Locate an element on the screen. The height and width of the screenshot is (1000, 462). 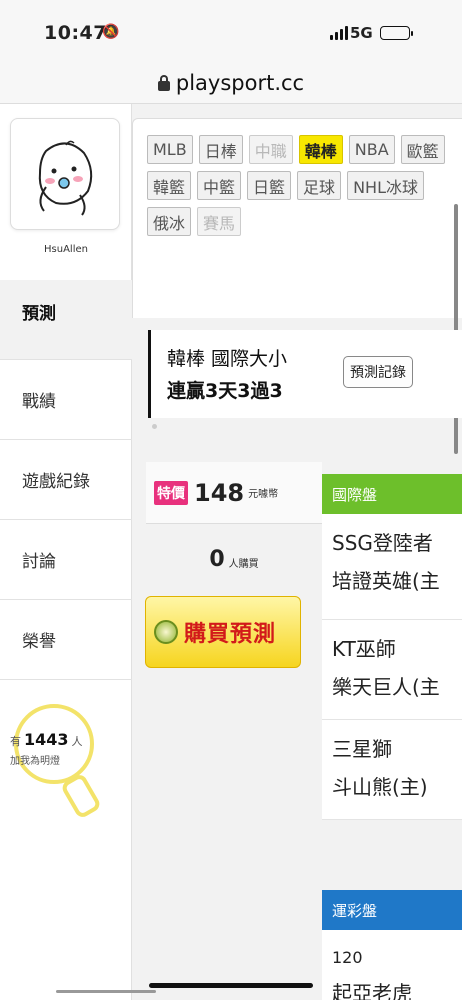
coin-icon is located at coordinates (166, 632).